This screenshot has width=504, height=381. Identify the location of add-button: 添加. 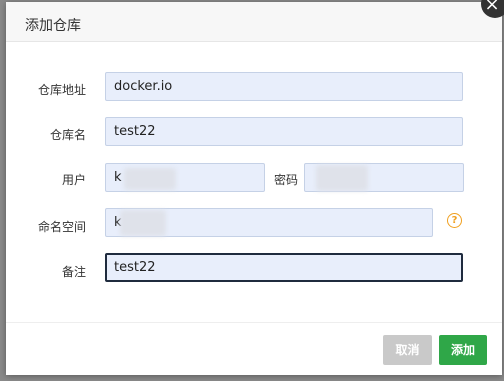
(463, 350).